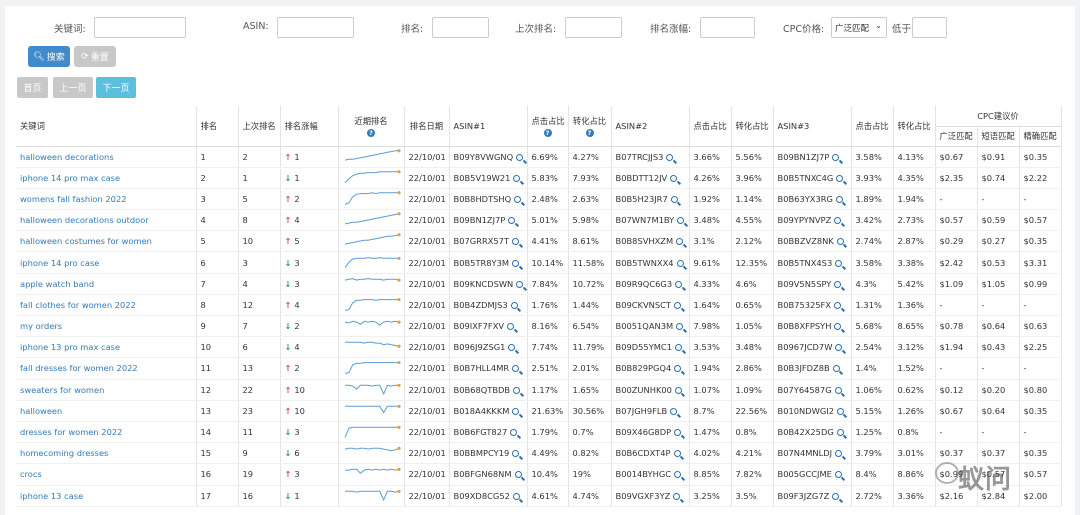 The height and width of the screenshot is (515, 1080). I want to click on keyword-link: fall dresses for women 2022, so click(106, 368).